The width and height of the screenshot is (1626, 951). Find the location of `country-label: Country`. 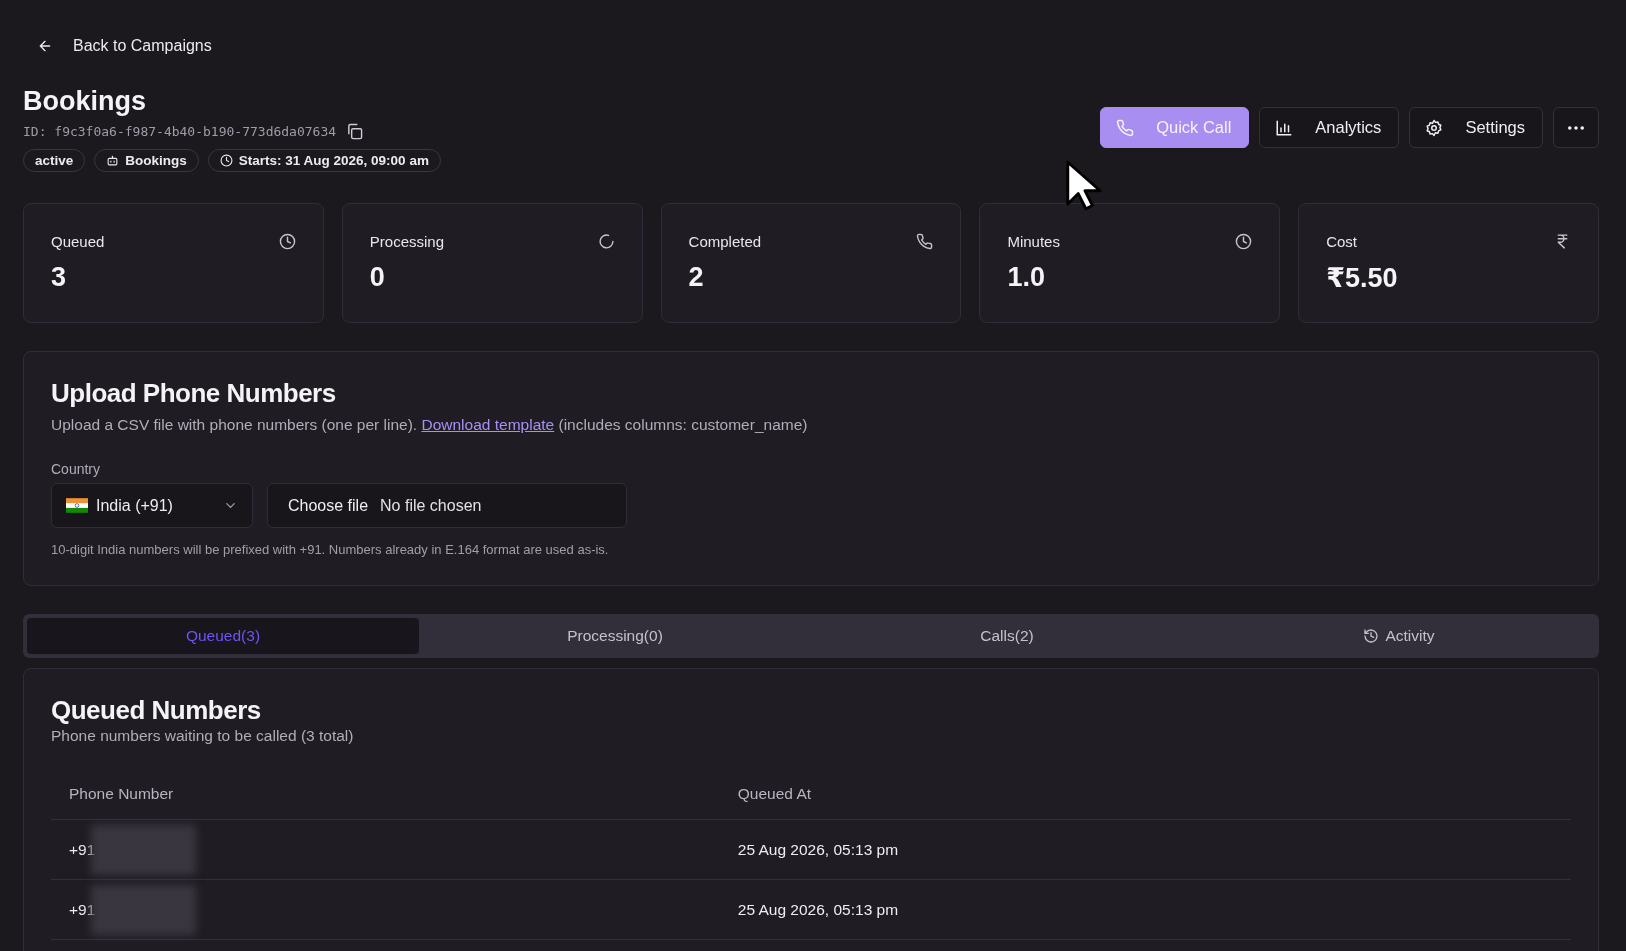

country-label: Country is located at coordinates (76, 469).